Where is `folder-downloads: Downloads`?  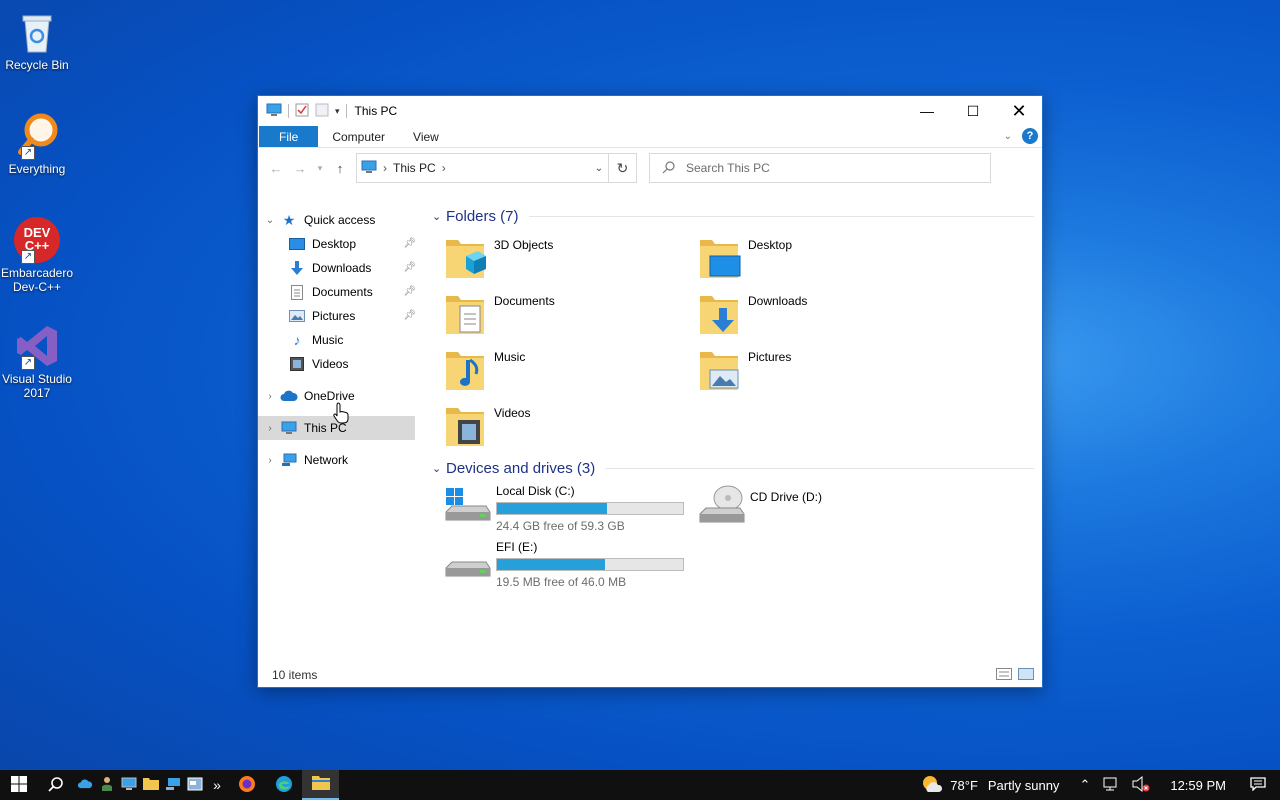 folder-downloads: Downloads is located at coordinates (825, 314).